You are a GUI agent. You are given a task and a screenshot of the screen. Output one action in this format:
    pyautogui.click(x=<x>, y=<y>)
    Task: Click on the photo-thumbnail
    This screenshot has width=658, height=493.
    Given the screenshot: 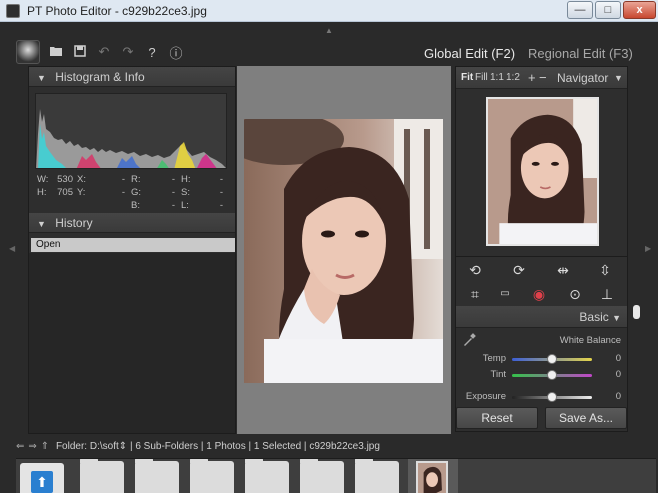 What is the action you would take?
    pyautogui.click(x=432, y=477)
    